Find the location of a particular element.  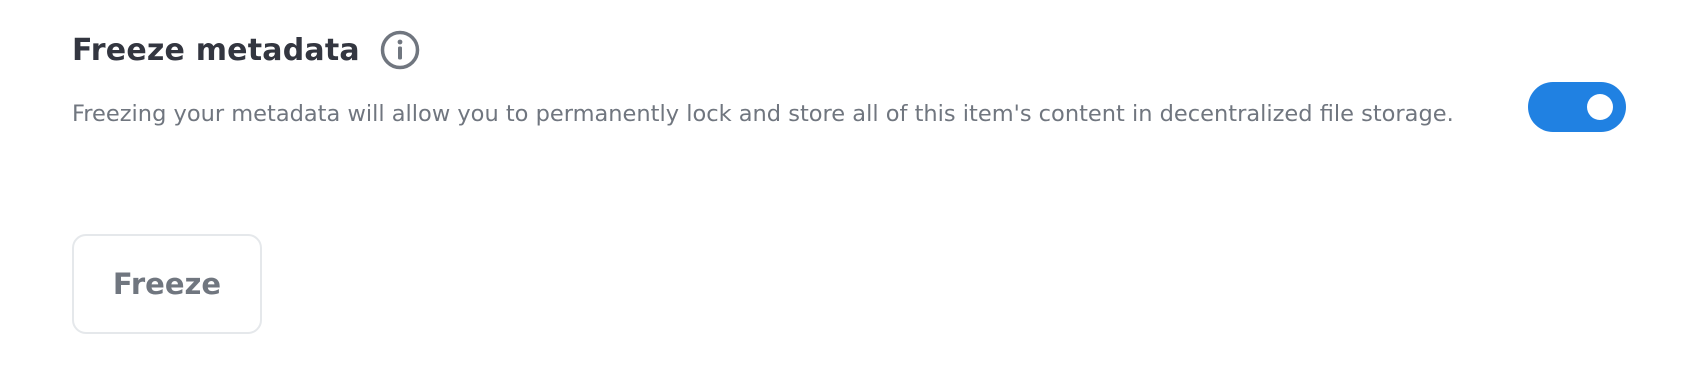

info-circle-icon is located at coordinates (400, 50).